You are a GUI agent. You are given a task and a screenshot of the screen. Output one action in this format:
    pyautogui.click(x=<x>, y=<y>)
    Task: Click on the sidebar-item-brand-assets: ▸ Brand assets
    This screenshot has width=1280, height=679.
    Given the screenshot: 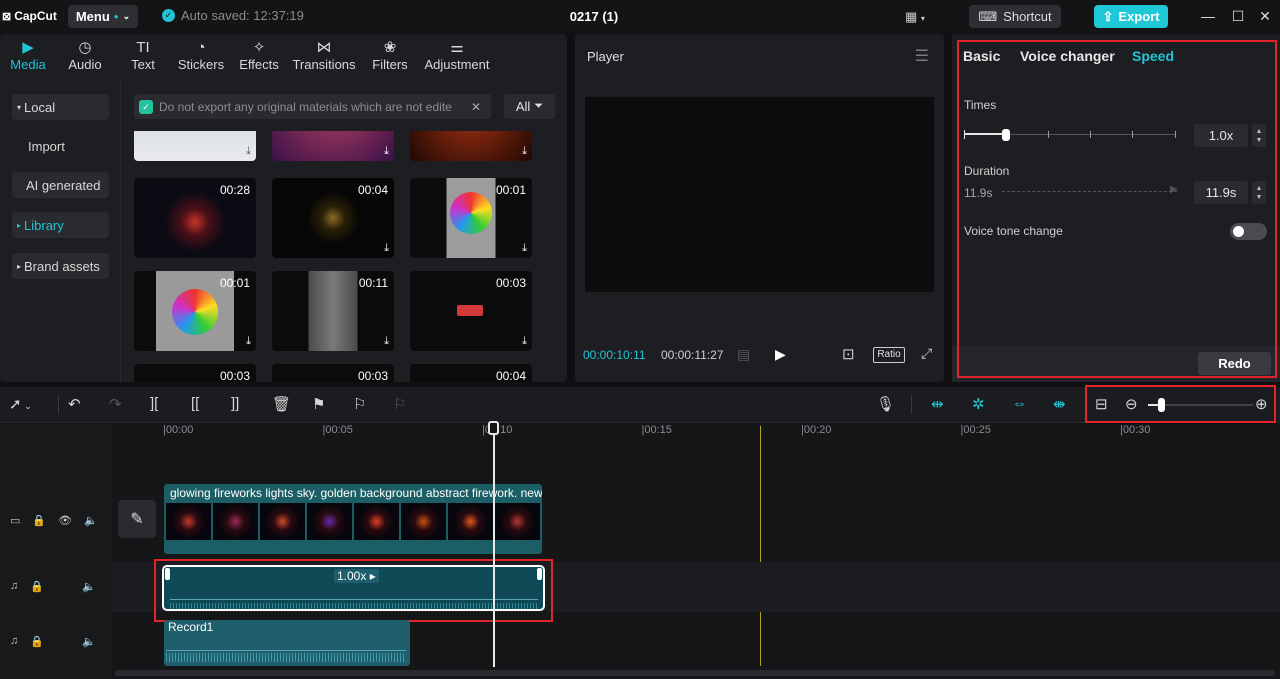 What is the action you would take?
    pyautogui.click(x=60, y=266)
    